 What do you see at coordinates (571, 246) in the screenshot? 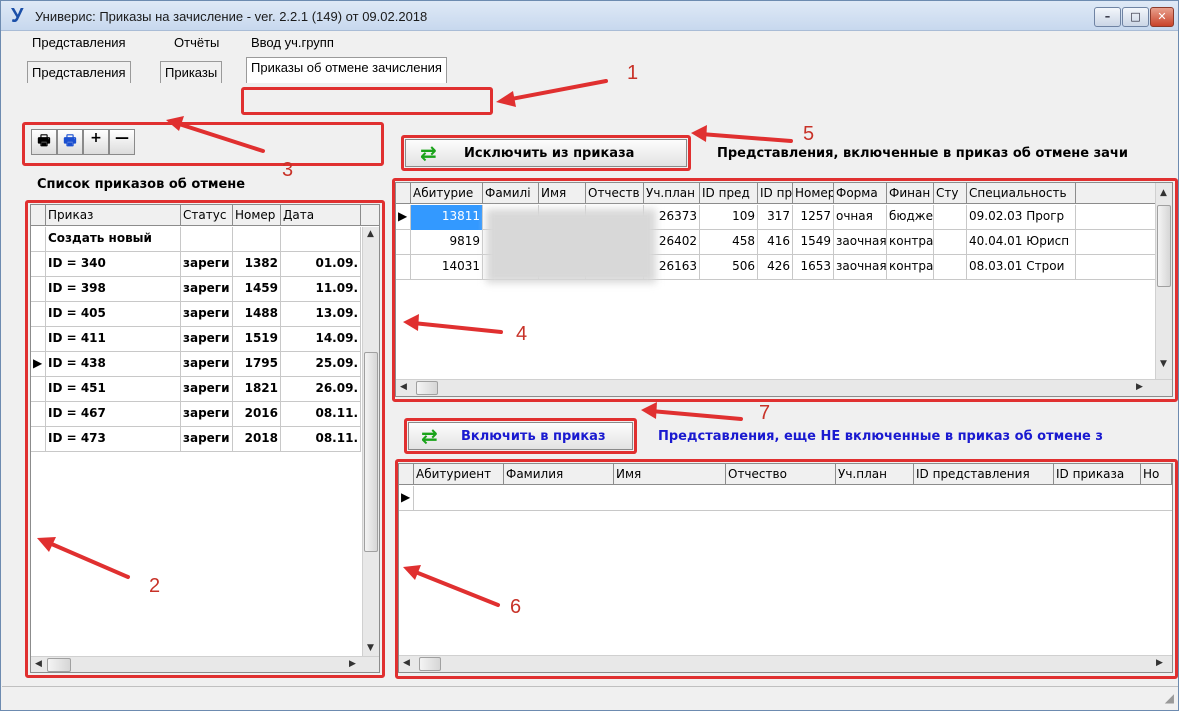
I see `redacted-names` at bounding box center [571, 246].